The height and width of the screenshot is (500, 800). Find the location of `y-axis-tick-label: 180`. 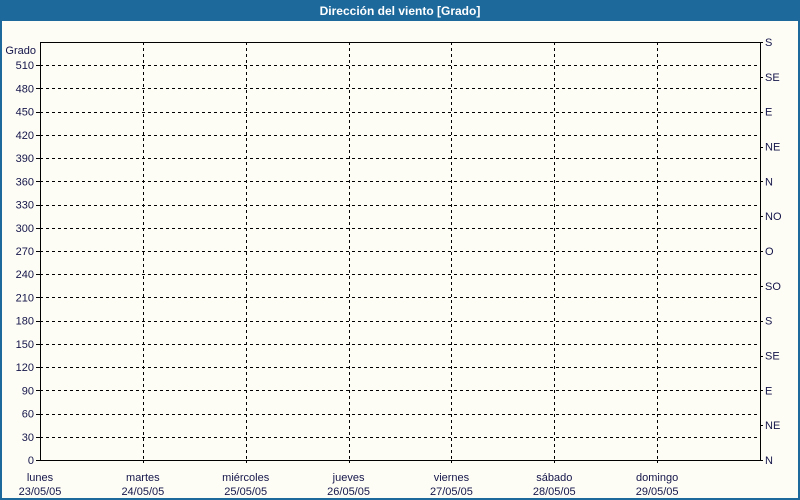

y-axis-tick-label: 180 is located at coordinates (25, 322).